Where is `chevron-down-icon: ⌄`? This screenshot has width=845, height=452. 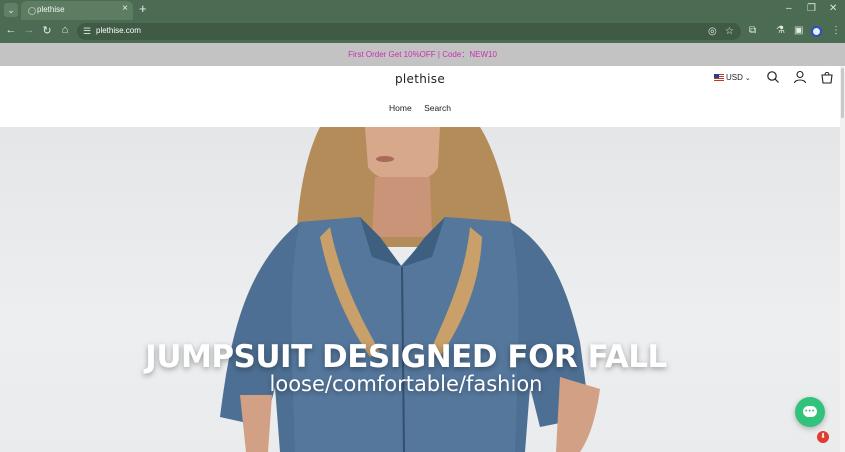
chevron-down-icon: ⌄ is located at coordinates (747, 78).